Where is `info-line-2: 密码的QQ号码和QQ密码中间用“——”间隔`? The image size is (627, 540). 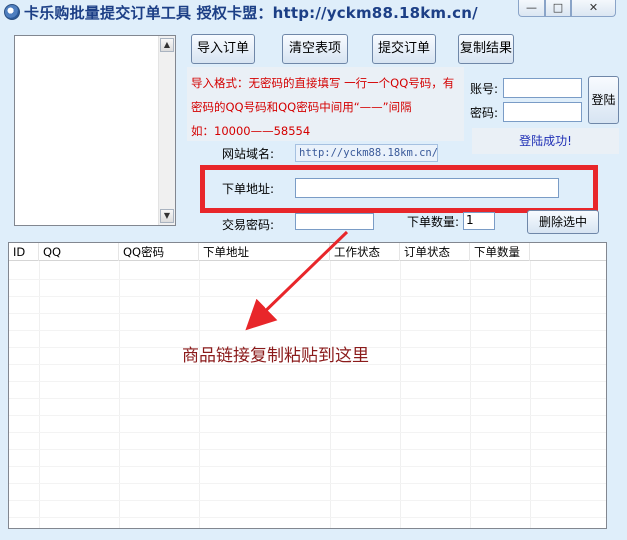 info-line-2: 密码的QQ号码和QQ密码中间用“——”间隔 is located at coordinates (301, 107).